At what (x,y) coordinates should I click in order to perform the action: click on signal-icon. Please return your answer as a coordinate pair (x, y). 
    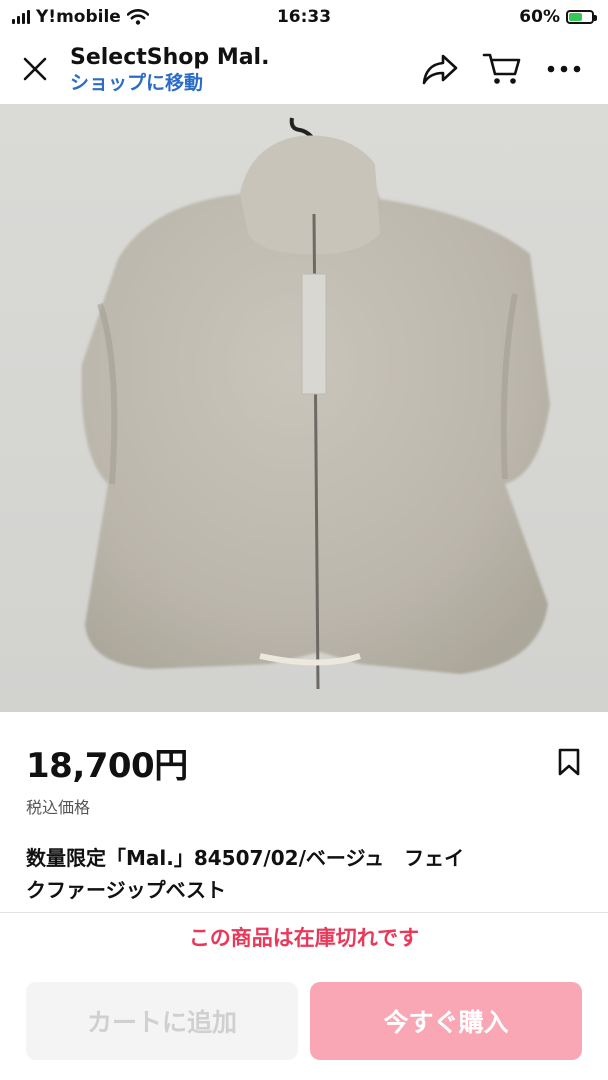
    Looking at the image, I should click on (21, 17).